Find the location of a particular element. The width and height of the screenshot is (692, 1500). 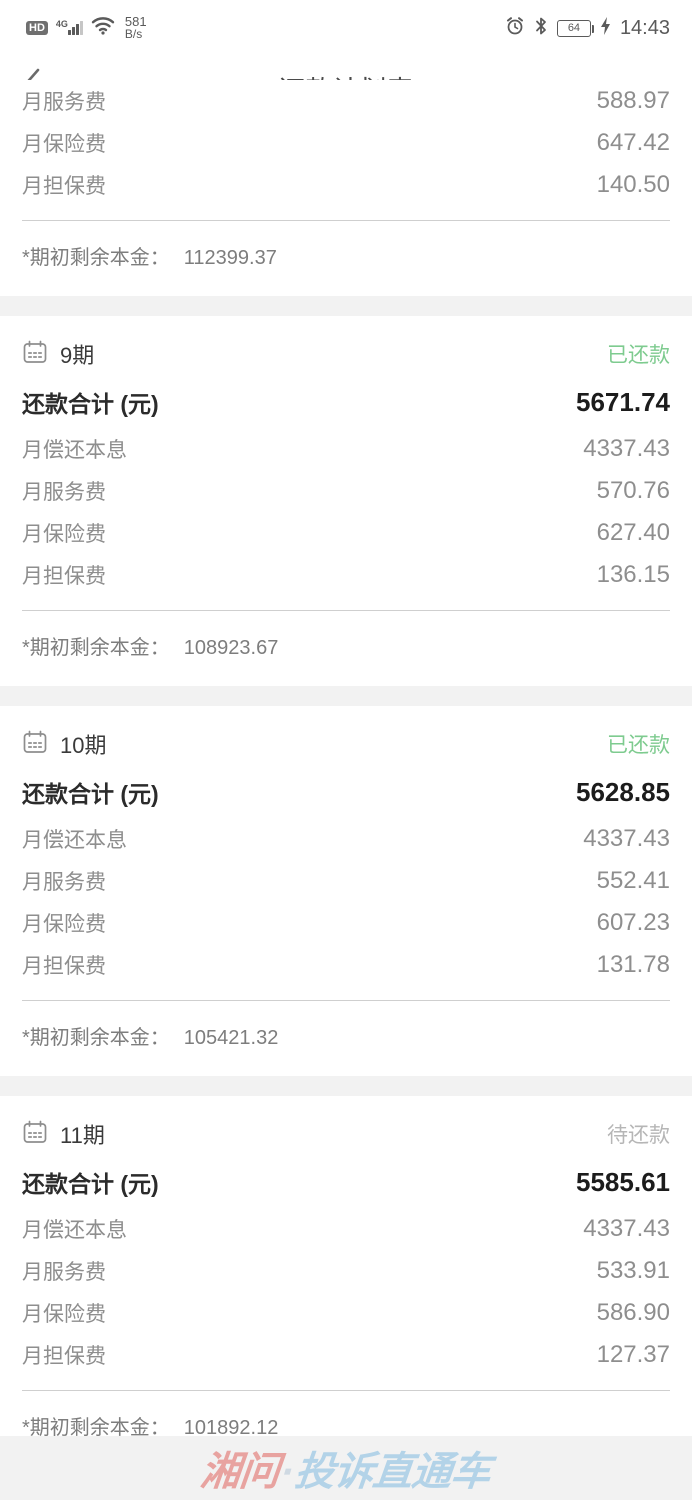

remaining-principal-note: *期初剩余本金： 108923.67 is located at coordinates (346, 648).